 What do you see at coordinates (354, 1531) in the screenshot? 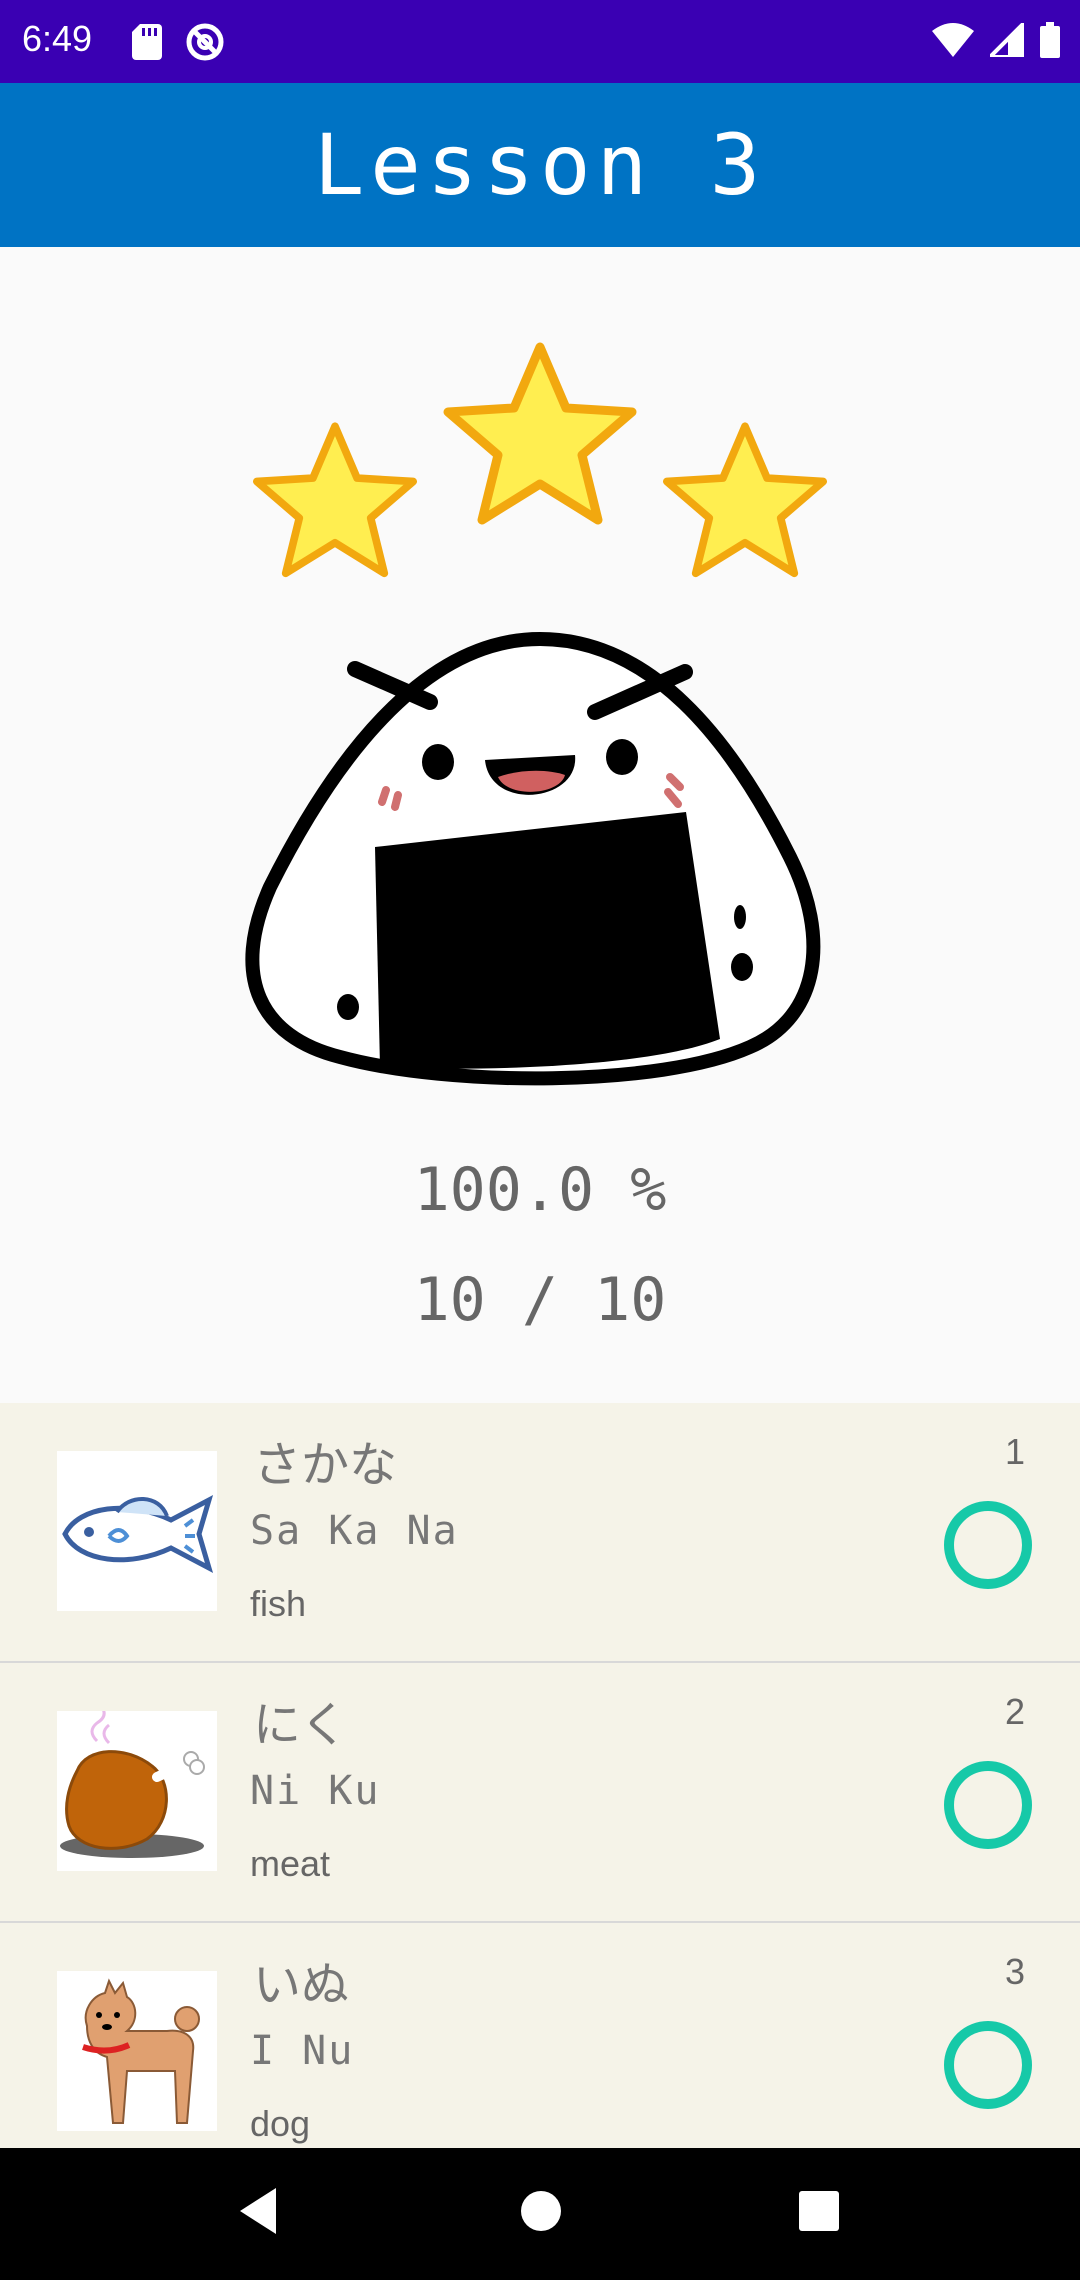
I see `word-romaji: Sa Ka Na` at bounding box center [354, 1531].